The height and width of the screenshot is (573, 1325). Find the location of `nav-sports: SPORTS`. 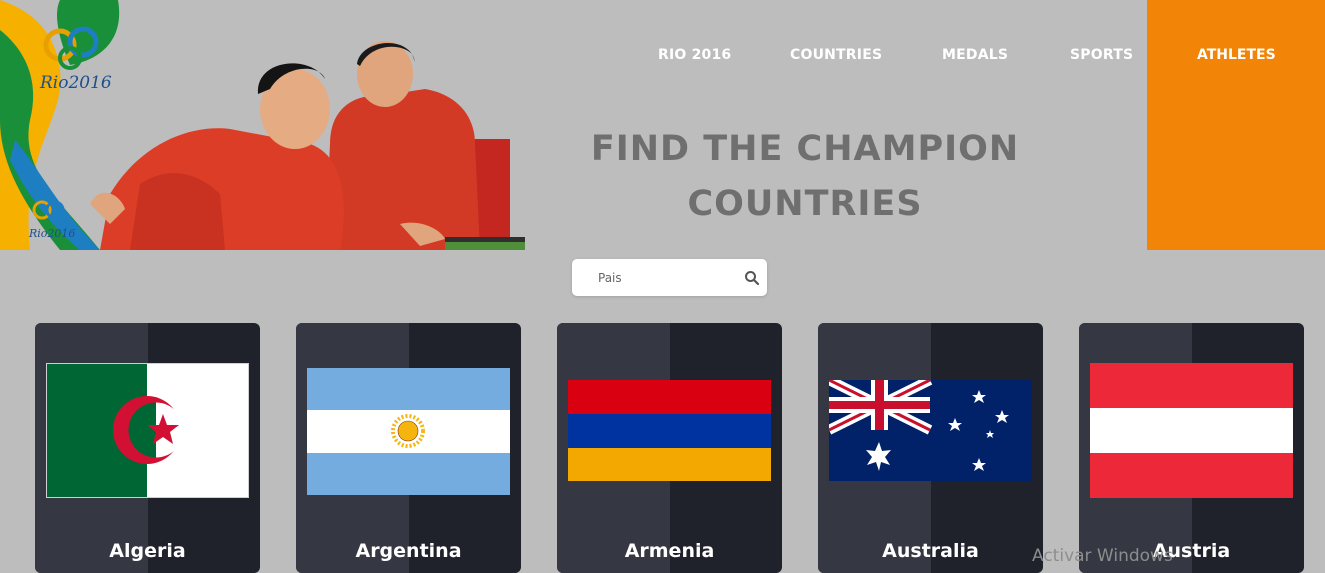

nav-sports: SPORTS is located at coordinates (1101, 55).